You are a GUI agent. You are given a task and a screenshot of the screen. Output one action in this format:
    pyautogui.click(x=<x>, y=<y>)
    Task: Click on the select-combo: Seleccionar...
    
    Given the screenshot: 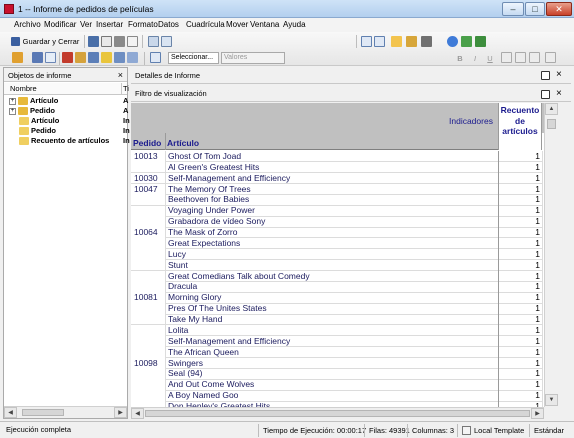 What is the action you would take?
    pyautogui.click(x=193, y=58)
    